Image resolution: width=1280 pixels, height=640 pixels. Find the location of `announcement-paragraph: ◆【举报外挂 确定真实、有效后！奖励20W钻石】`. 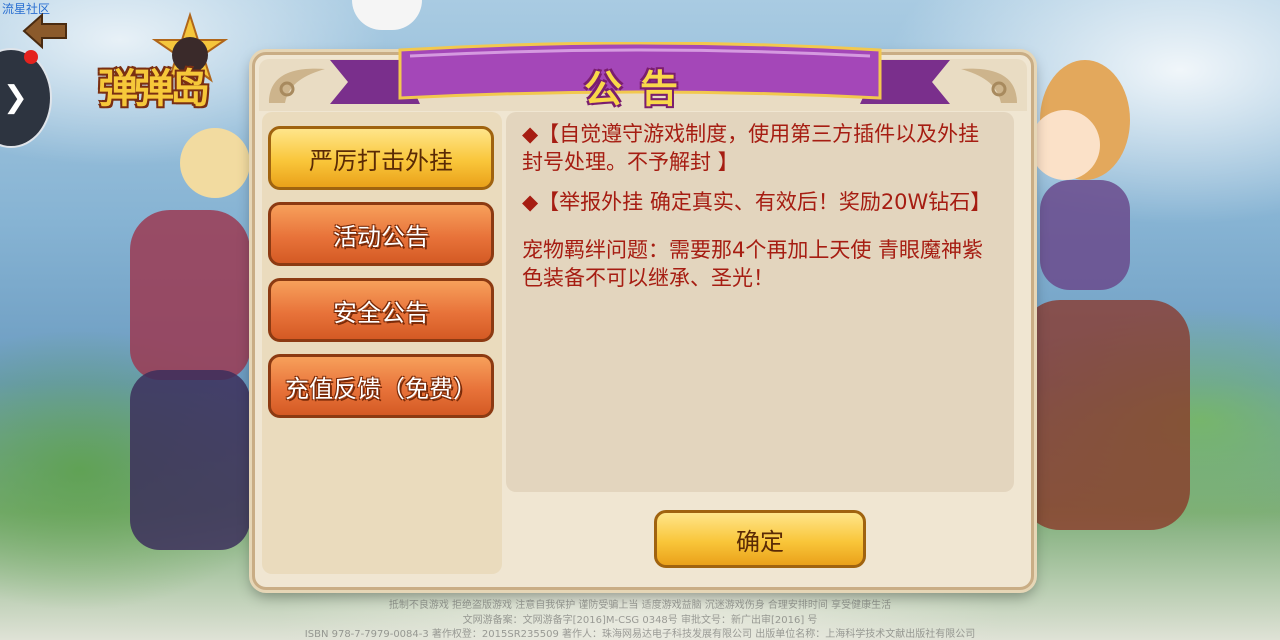

announcement-paragraph: ◆【举报外挂 确定真实、有效后！奖励20W钻石】 is located at coordinates (757, 202).